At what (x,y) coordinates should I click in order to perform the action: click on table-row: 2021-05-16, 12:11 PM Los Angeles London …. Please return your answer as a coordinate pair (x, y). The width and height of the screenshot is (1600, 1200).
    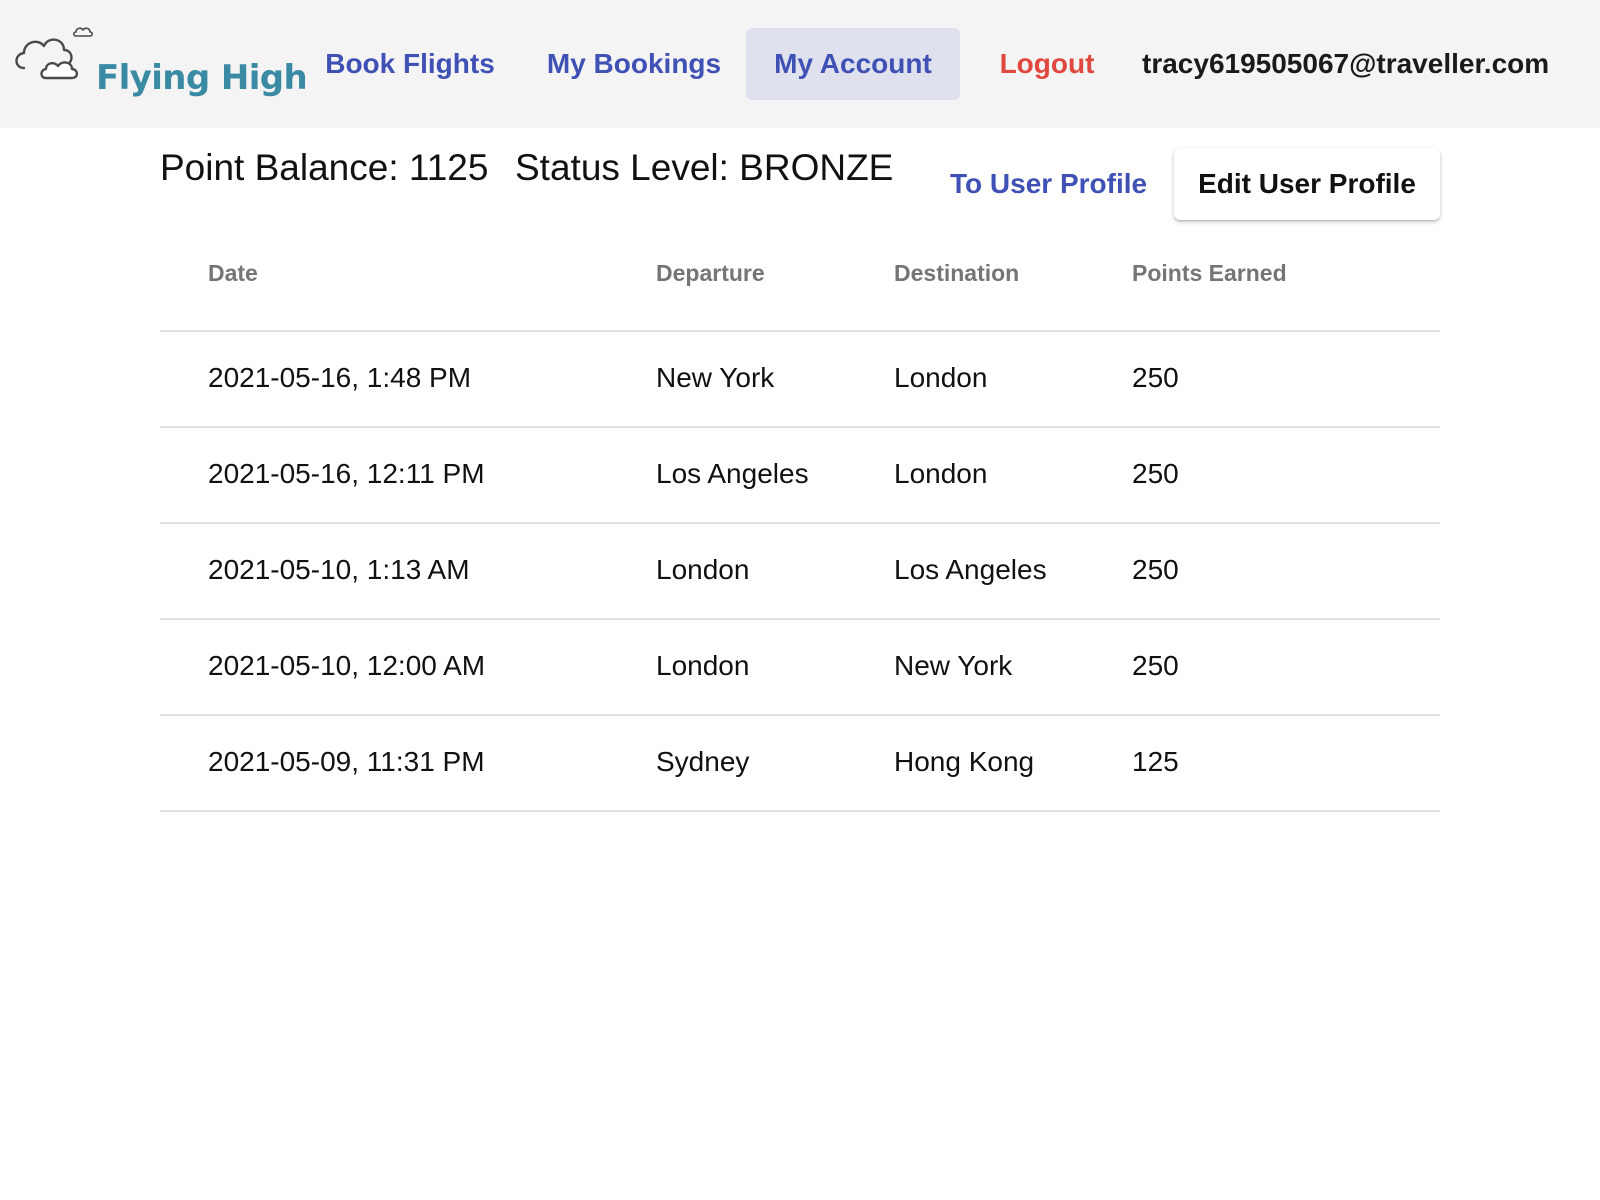
    Looking at the image, I should click on (800, 476).